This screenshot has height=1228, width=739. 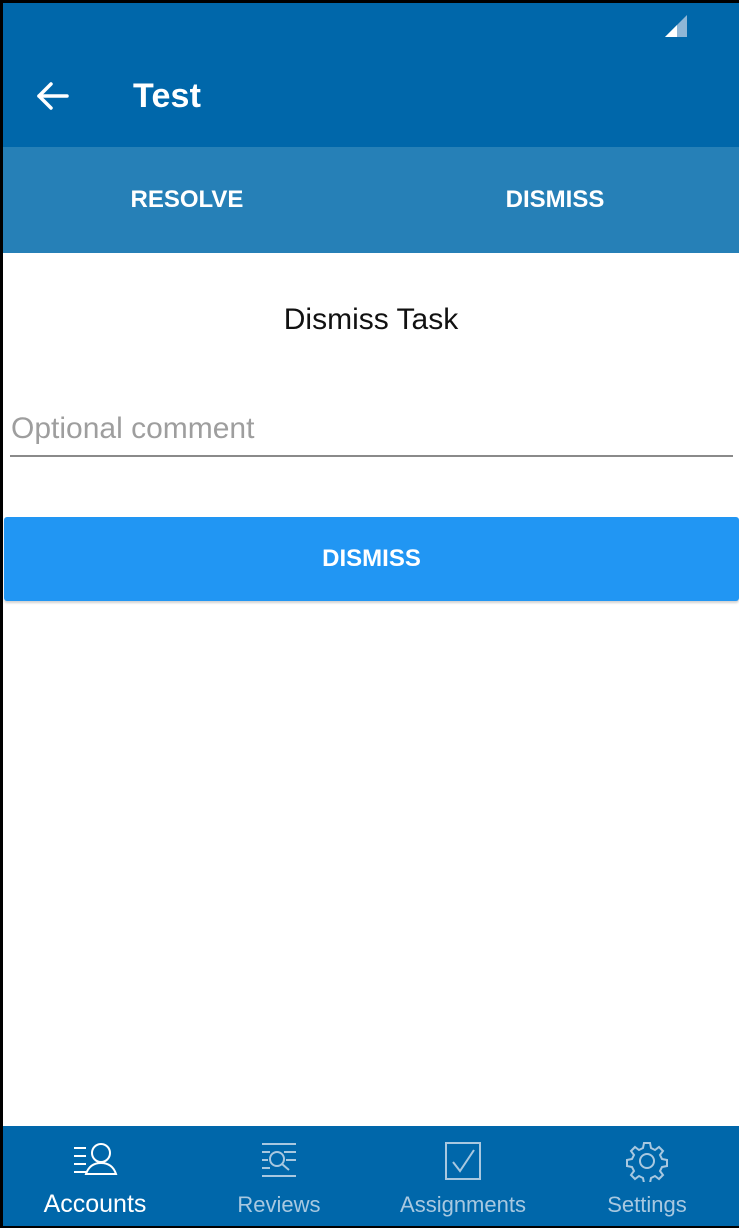 What do you see at coordinates (371, 98) in the screenshot?
I see `app-bar: Test` at bounding box center [371, 98].